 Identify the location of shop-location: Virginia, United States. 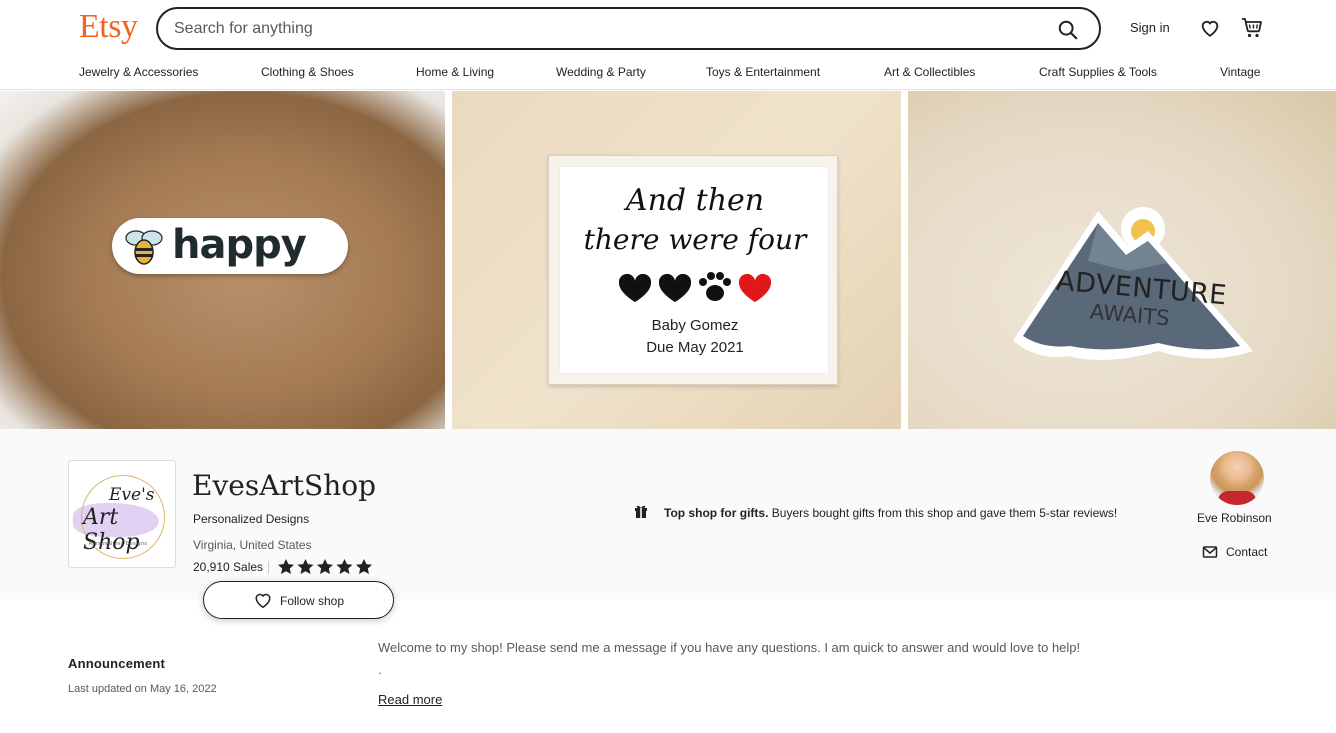
(252, 545).